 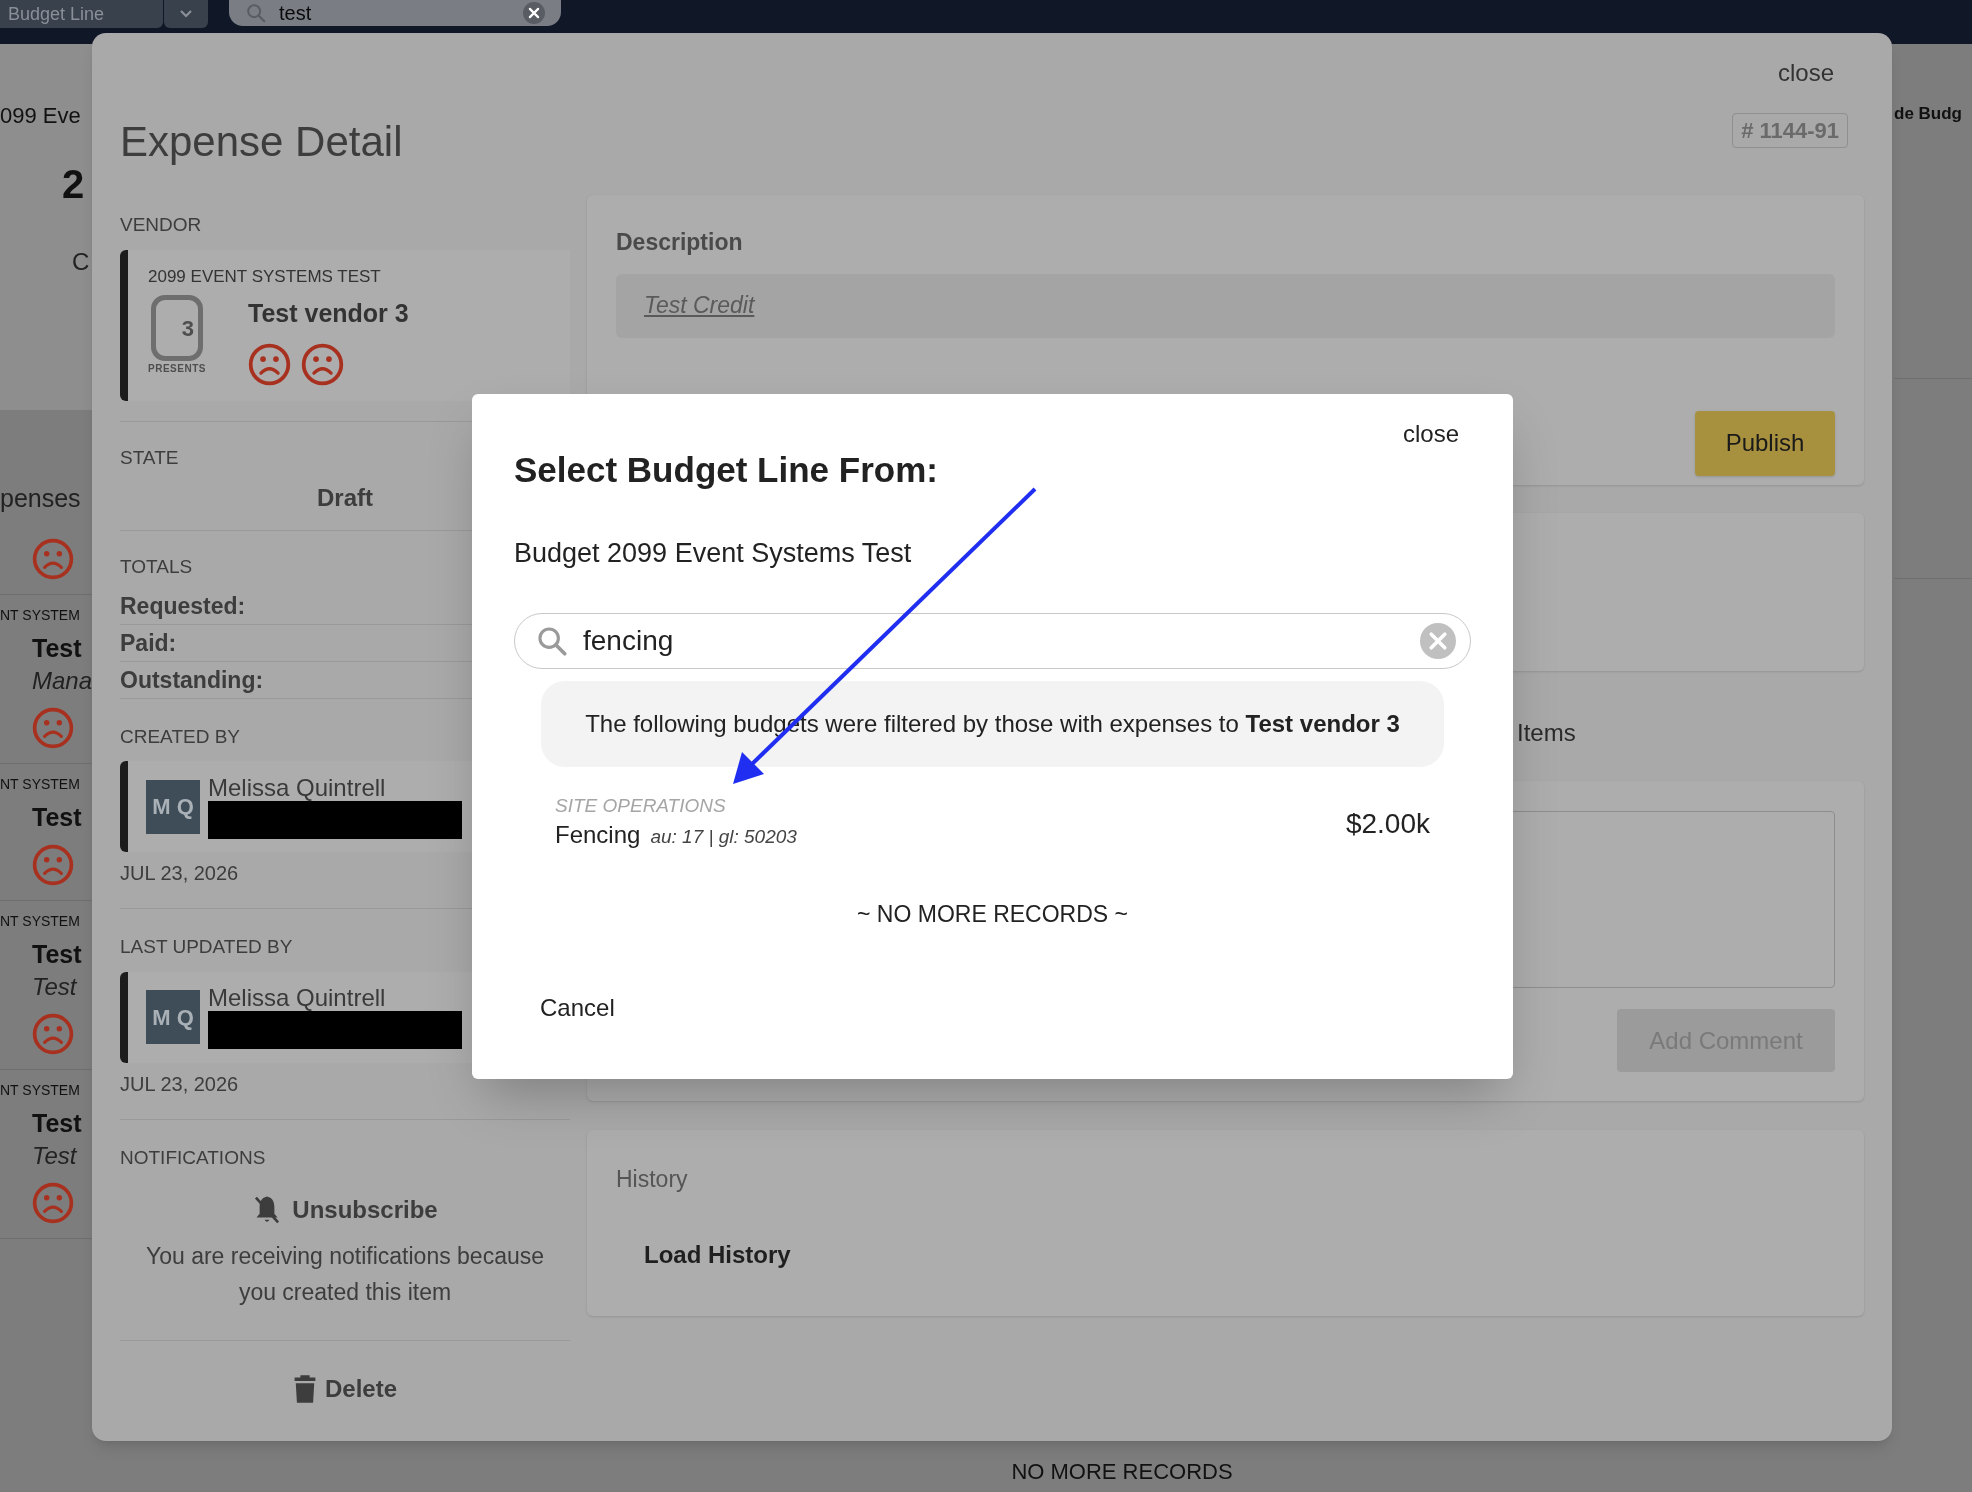 I want to click on modal-title: Select Budget Line From:, so click(x=726, y=470).